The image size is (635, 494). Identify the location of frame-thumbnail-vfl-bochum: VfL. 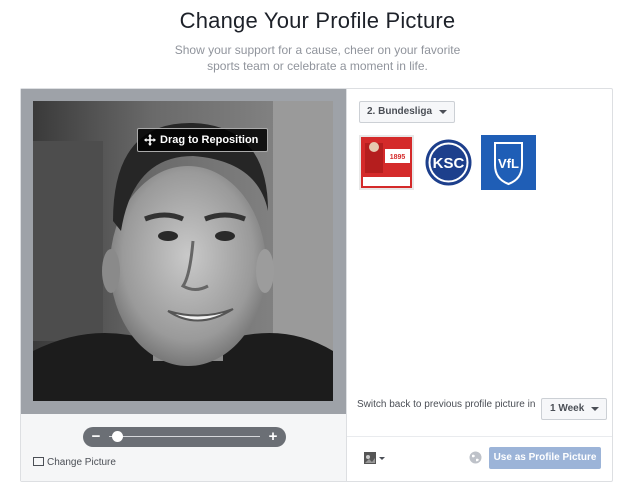
(508, 162).